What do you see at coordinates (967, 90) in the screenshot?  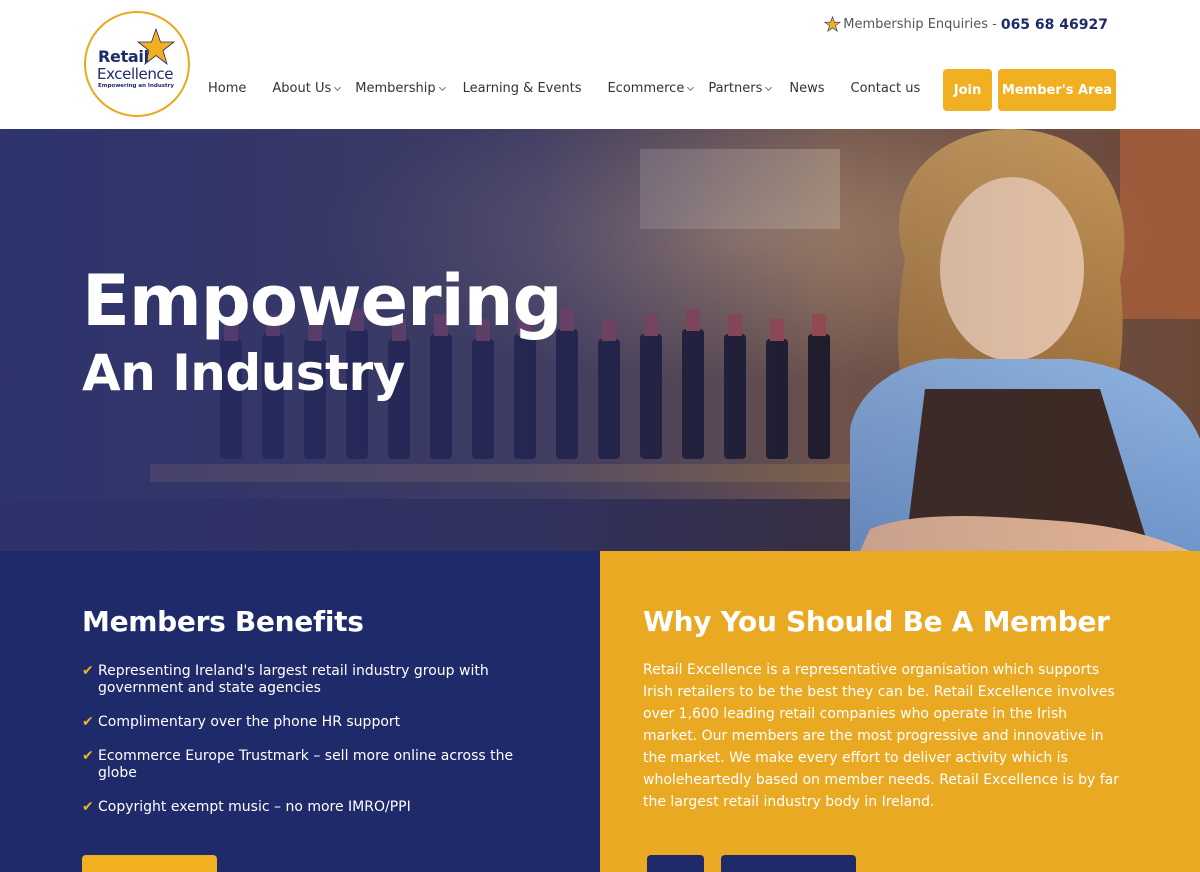 I see `join-button: Join` at bounding box center [967, 90].